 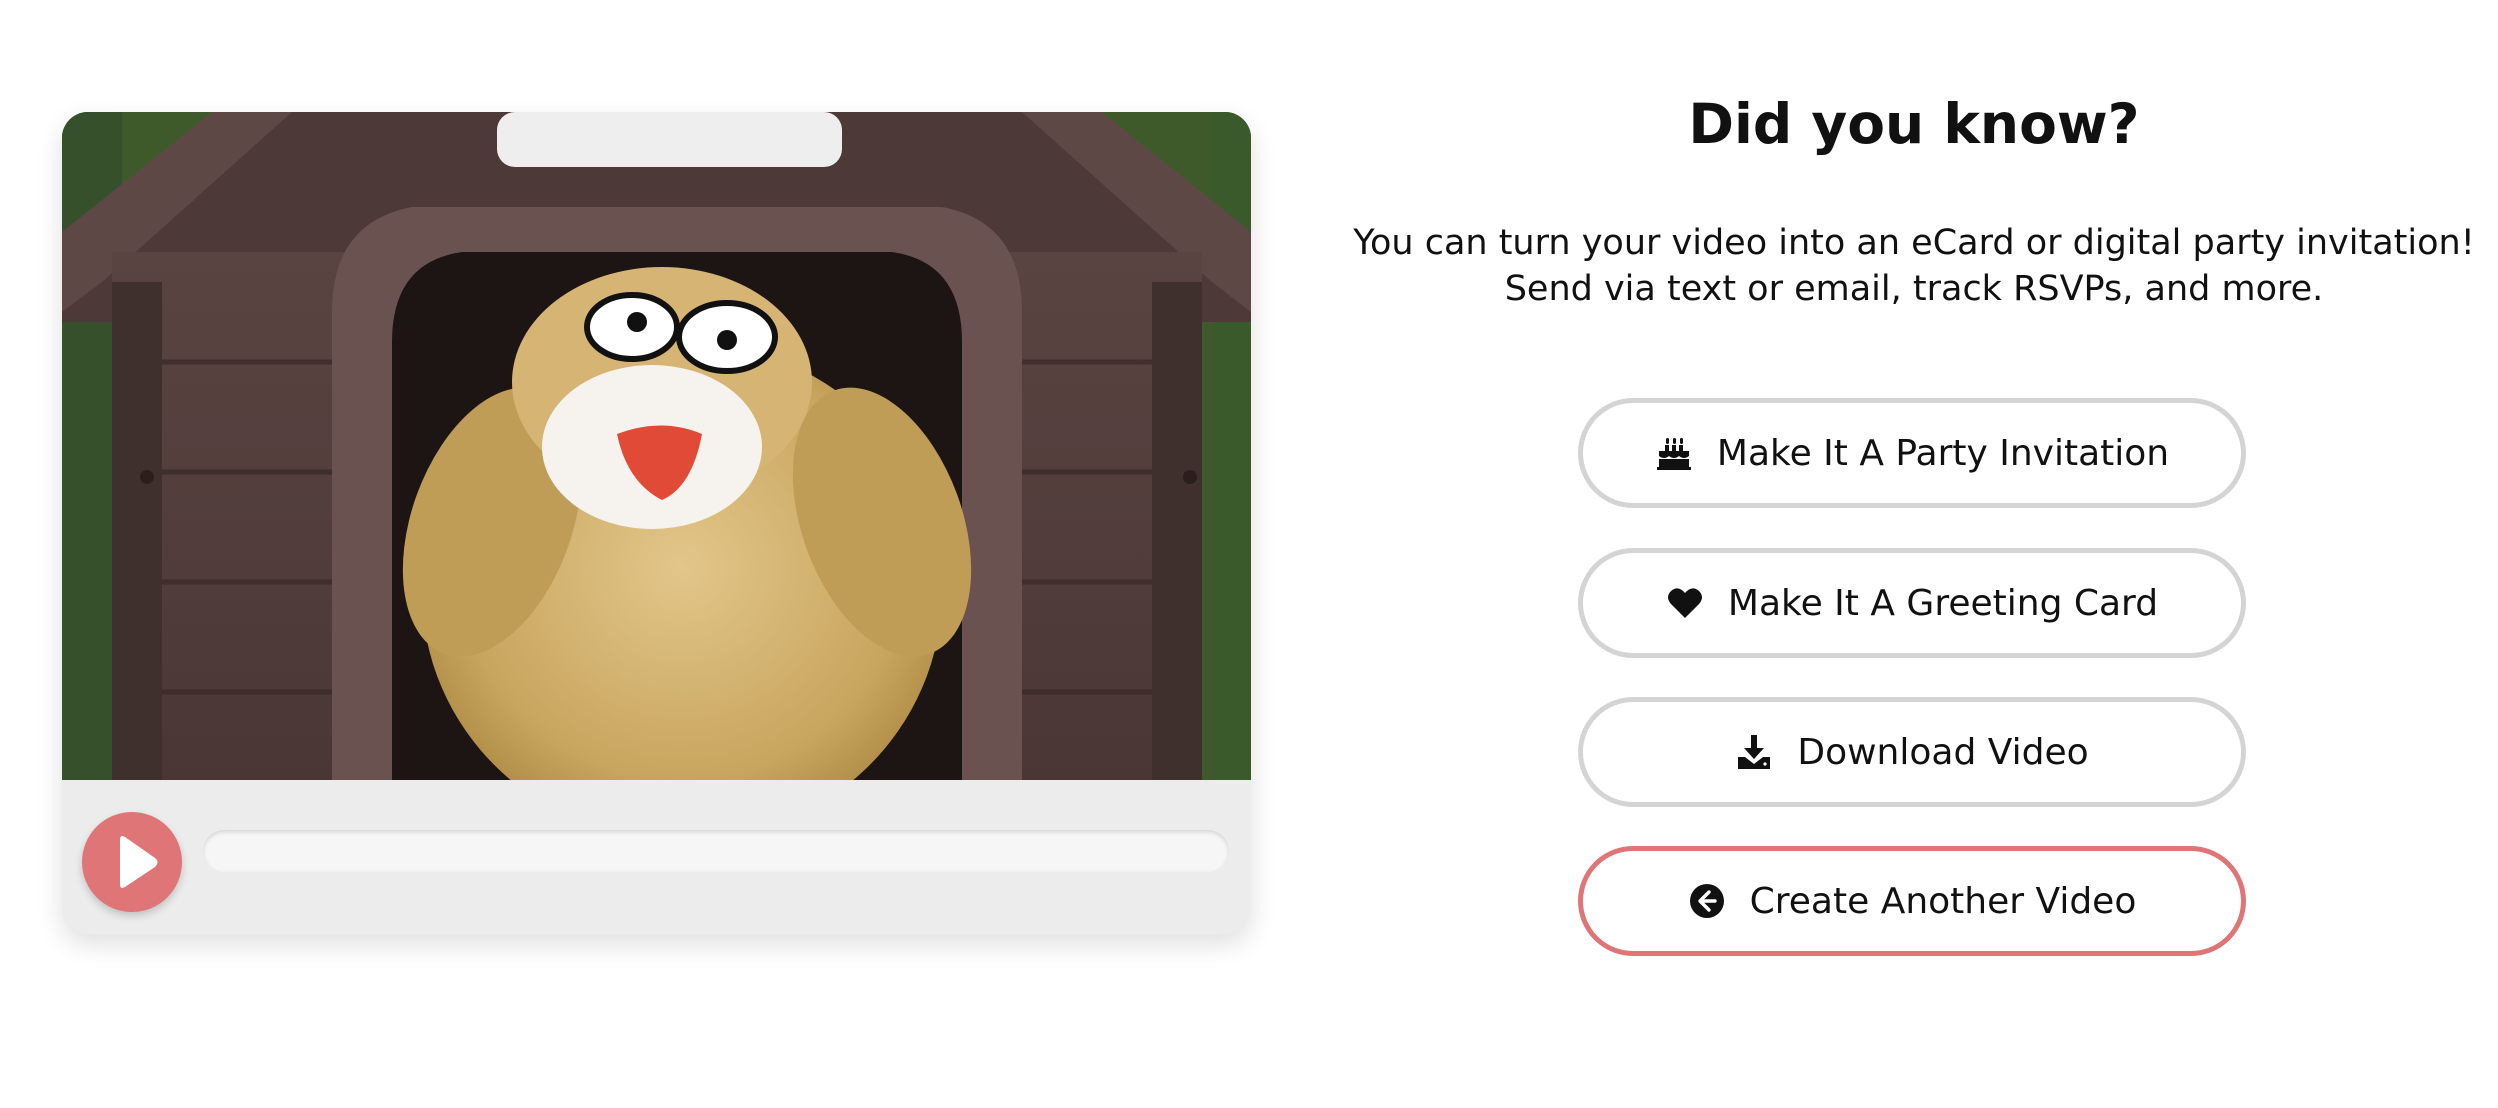 What do you see at coordinates (1707, 901) in the screenshot?
I see `arrow-left-circle-icon` at bounding box center [1707, 901].